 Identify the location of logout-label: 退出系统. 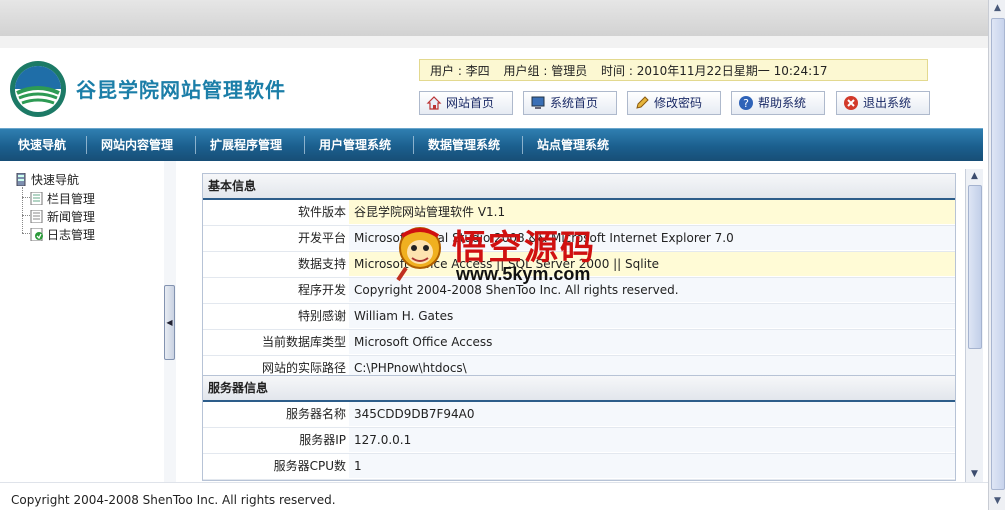
(887, 103).